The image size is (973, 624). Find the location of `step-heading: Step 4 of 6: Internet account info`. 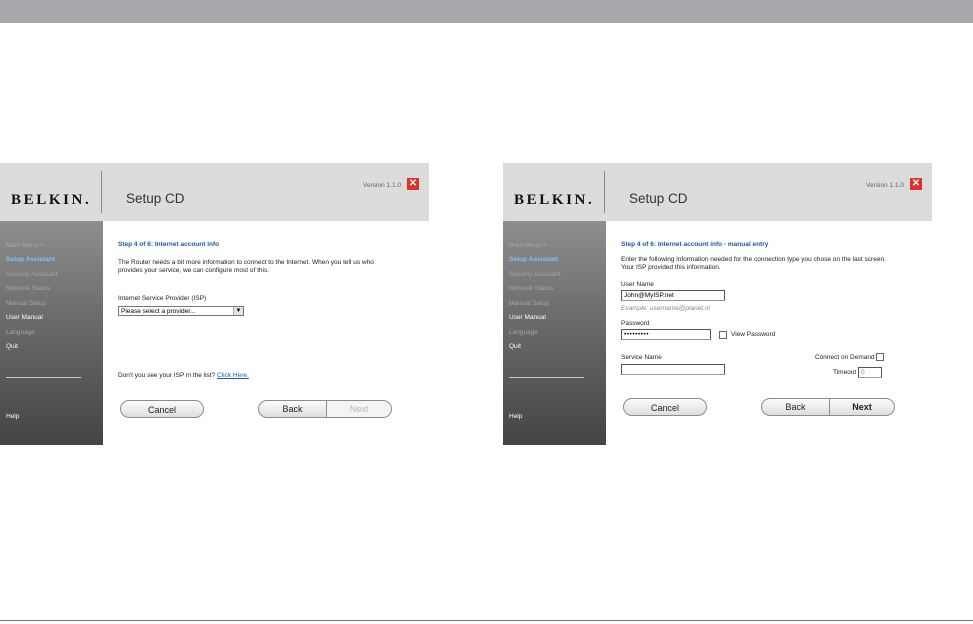

step-heading: Step 4 of 6: Internet account info is located at coordinates (169, 244).